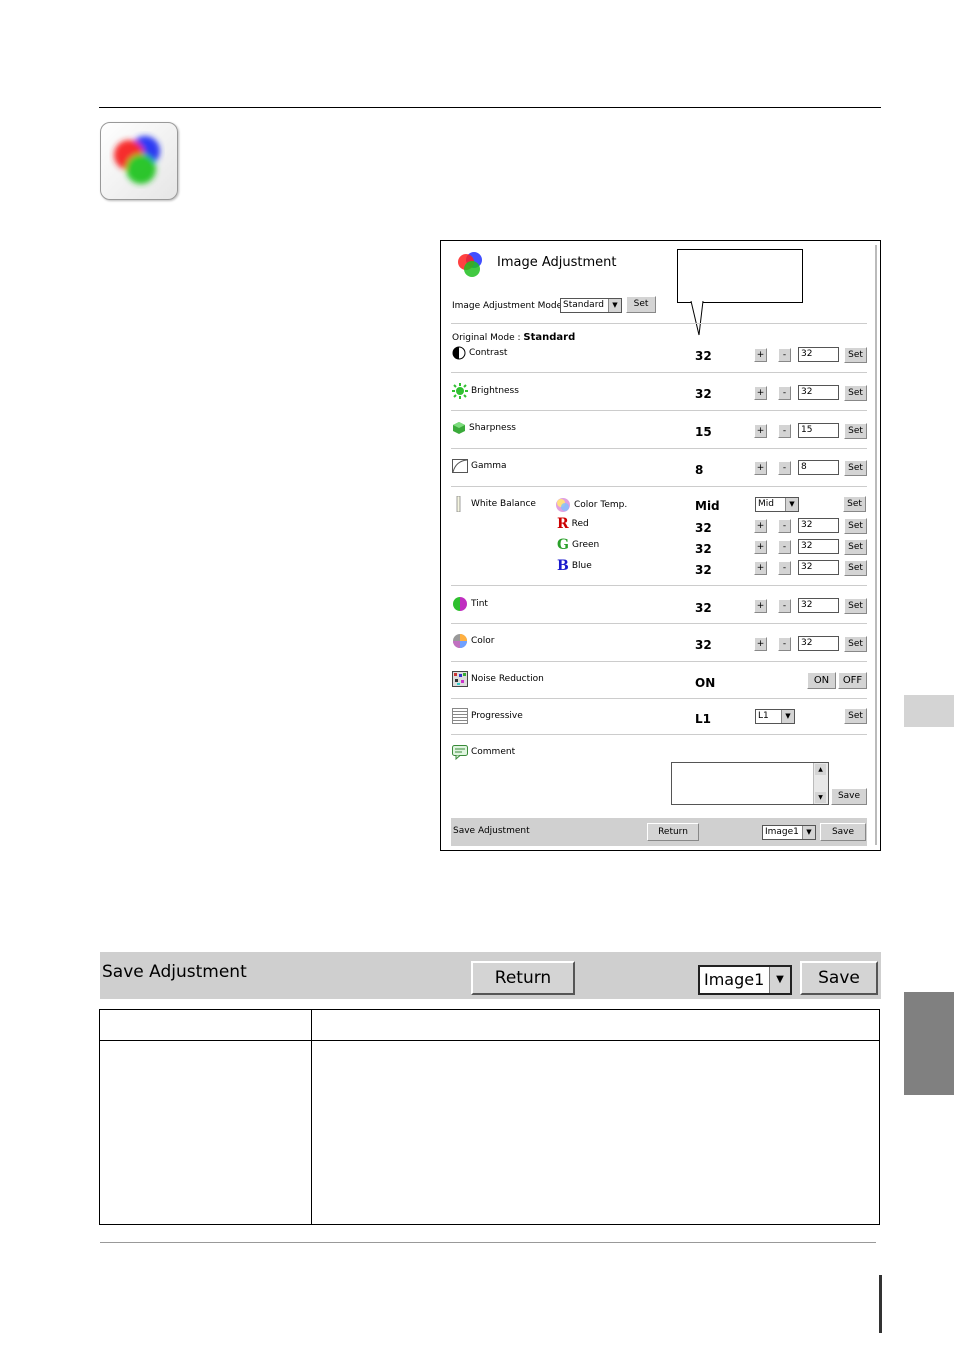 This screenshot has height=1351, width=954. I want to click on green-label: G Green, so click(578, 545).